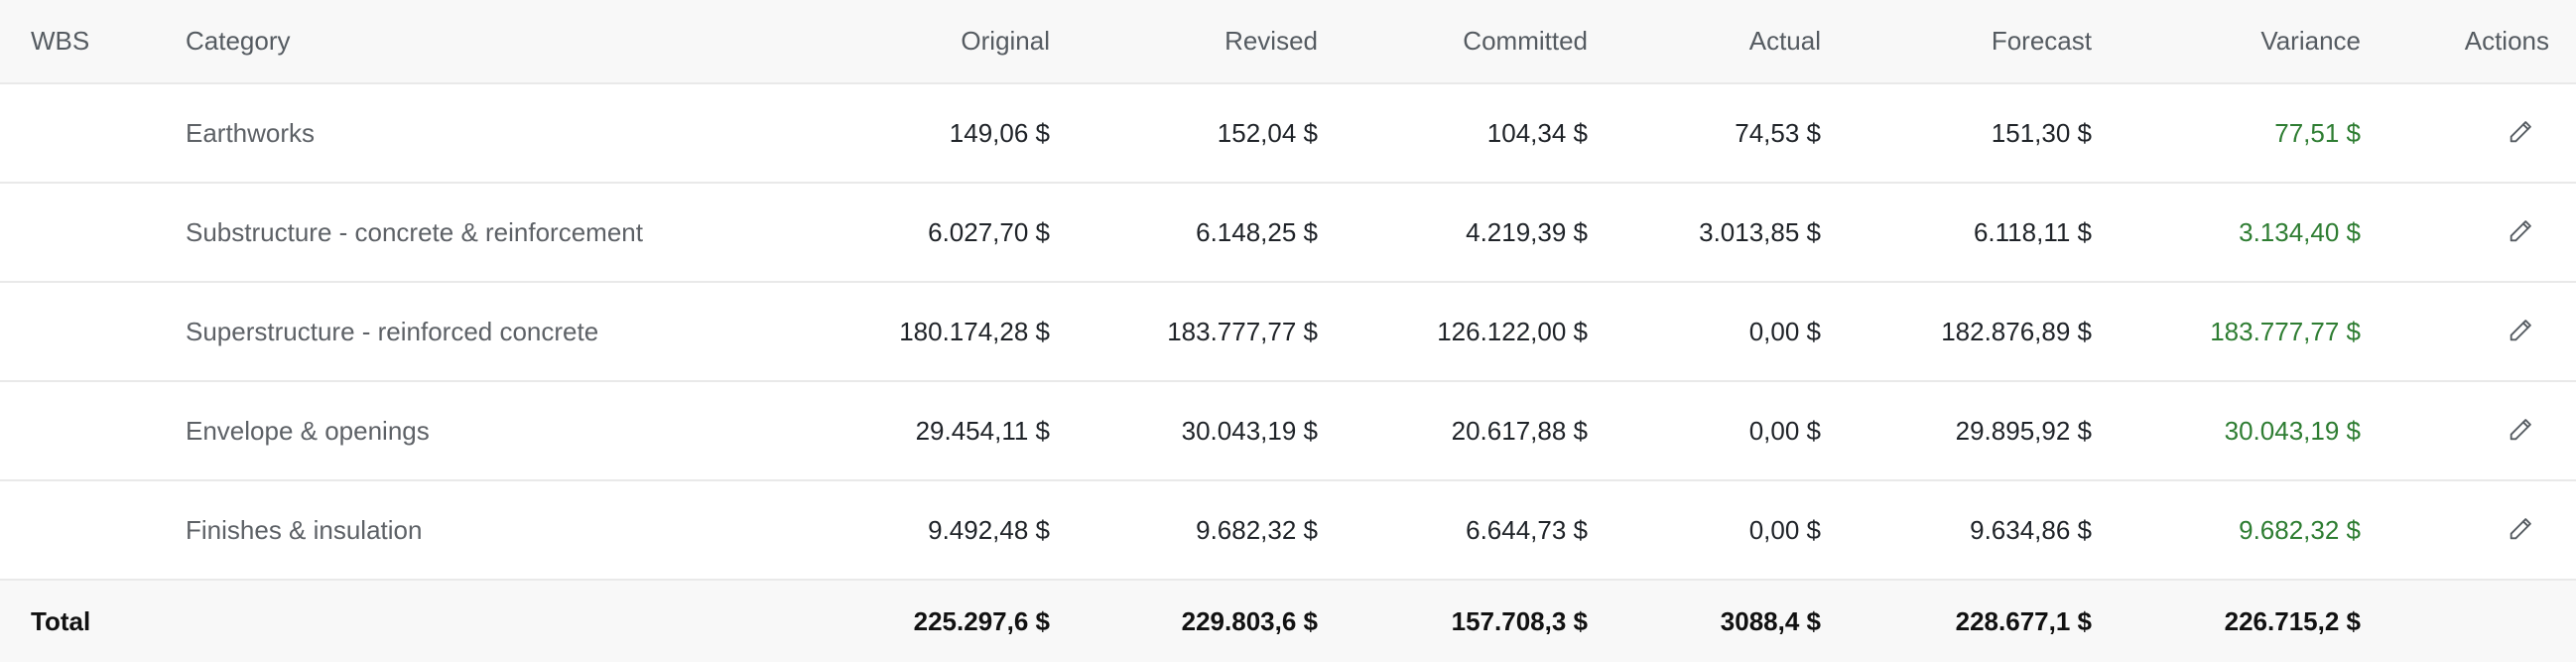  I want to click on original-cell: 6.027,70 $, so click(989, 231).